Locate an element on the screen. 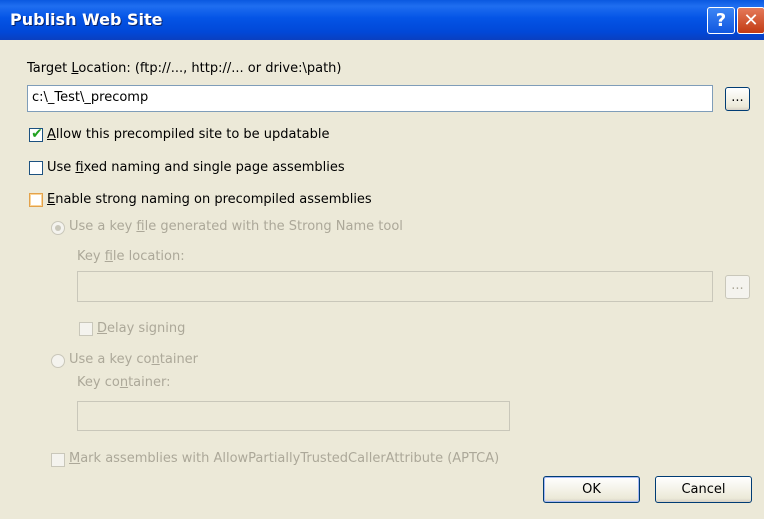 The image size is (764, 519). close-icon: ✕ is located at coordinates (751, 20).